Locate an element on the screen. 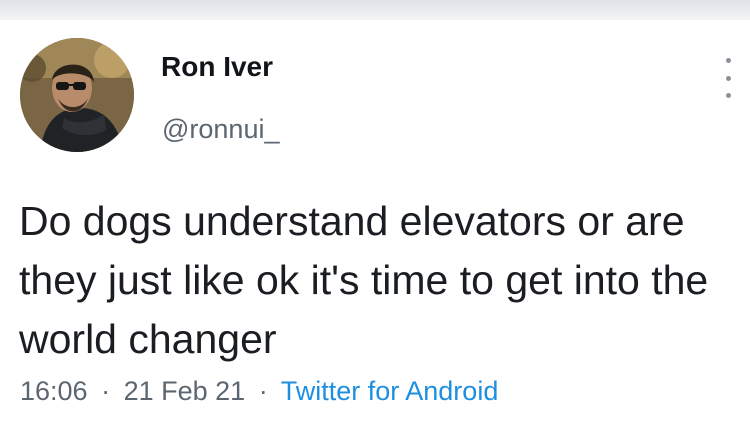 Image resolution: width=750 pixels, height=448 pixels. avatar is located at coordinates (77, 95).